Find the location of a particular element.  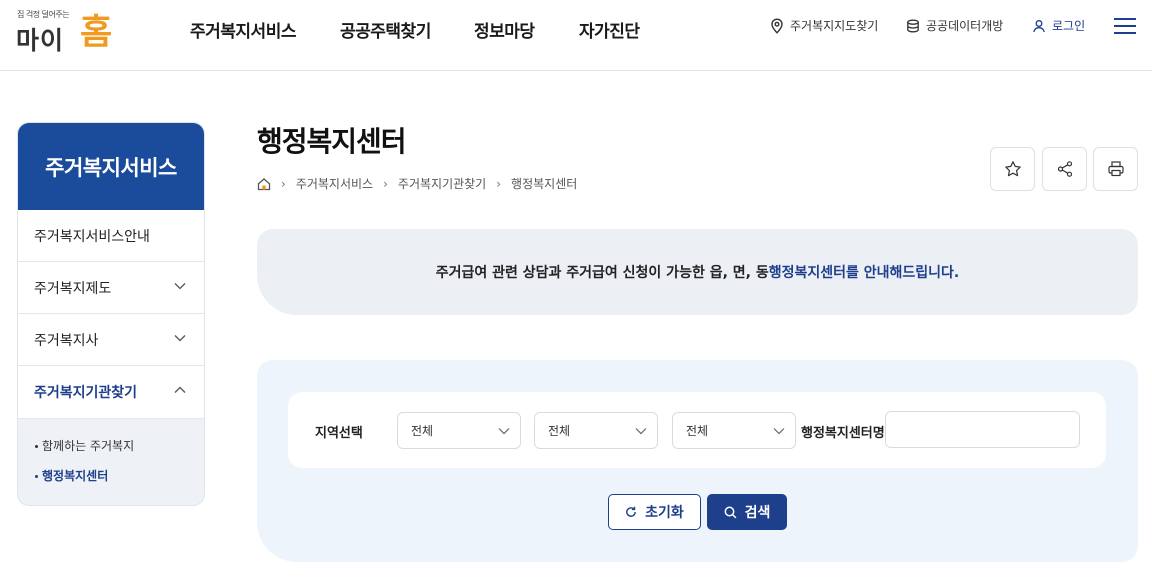

map-pin-icon is located at coordinates (777, 25).